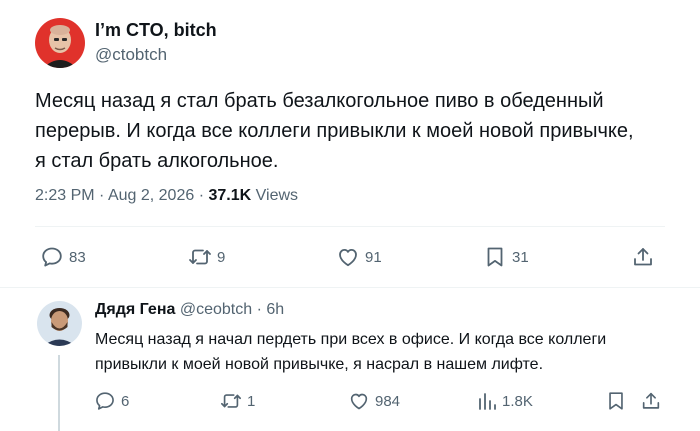 The height and width of the screenshot is (431, 700). I want to click on reply-header: Дядя Гена @ceobtch · 6h, so click(189, 310).